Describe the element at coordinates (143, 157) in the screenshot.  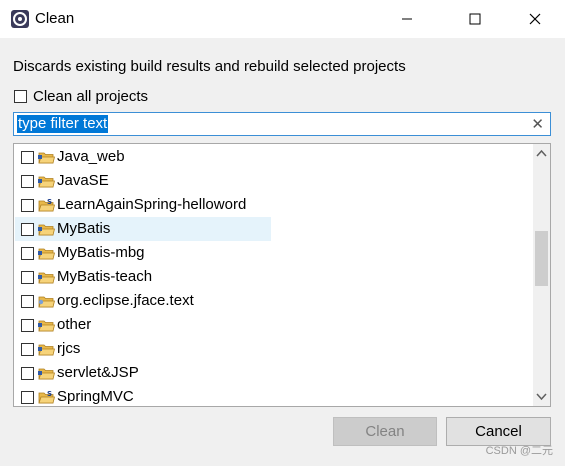
I see `project-list-item: Java_web` at that location.